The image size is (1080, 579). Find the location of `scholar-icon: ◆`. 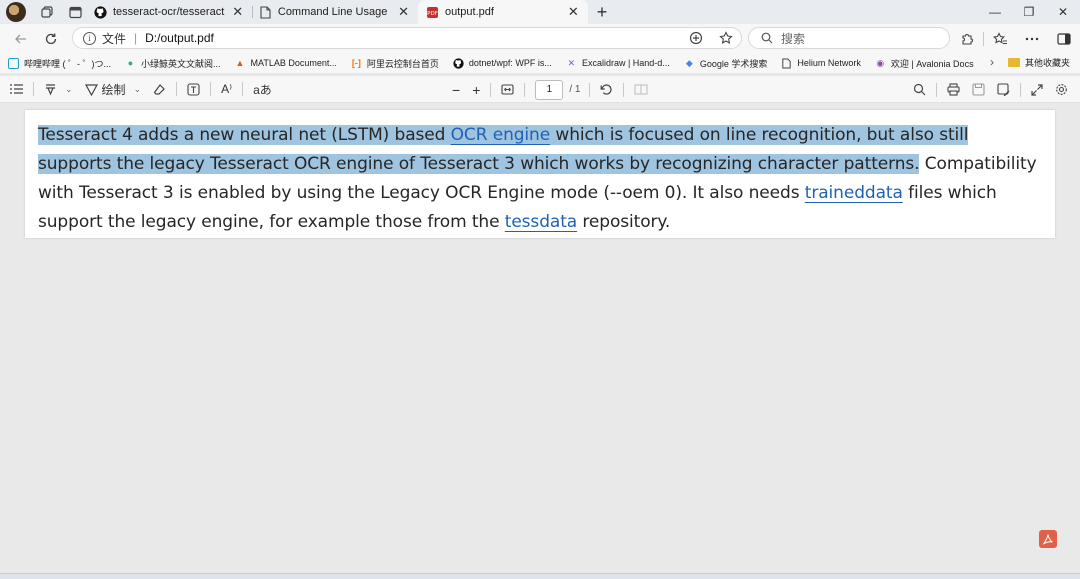

scholar-icon: ◆ is located at coordinates (689, 62).